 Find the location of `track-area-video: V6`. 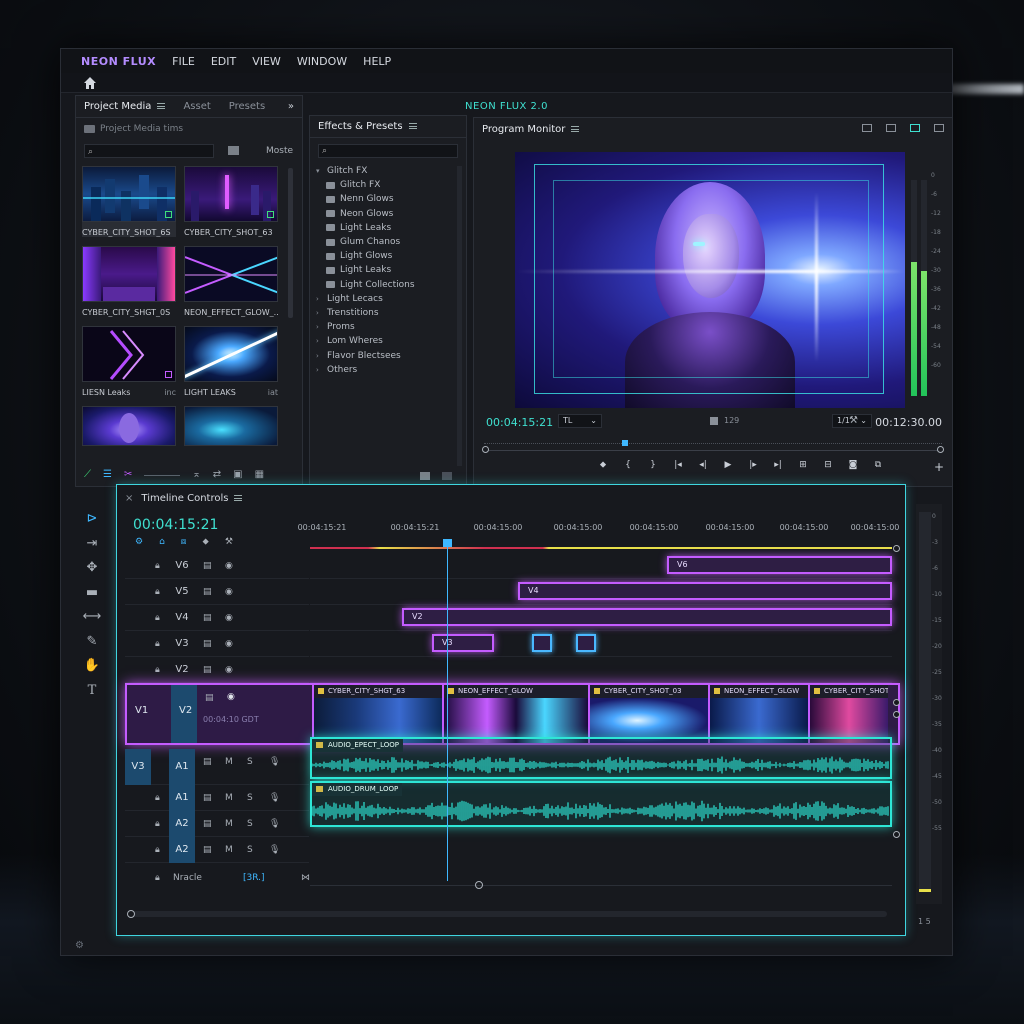

track-area-video: V6 is located at coordinates (601, 566).